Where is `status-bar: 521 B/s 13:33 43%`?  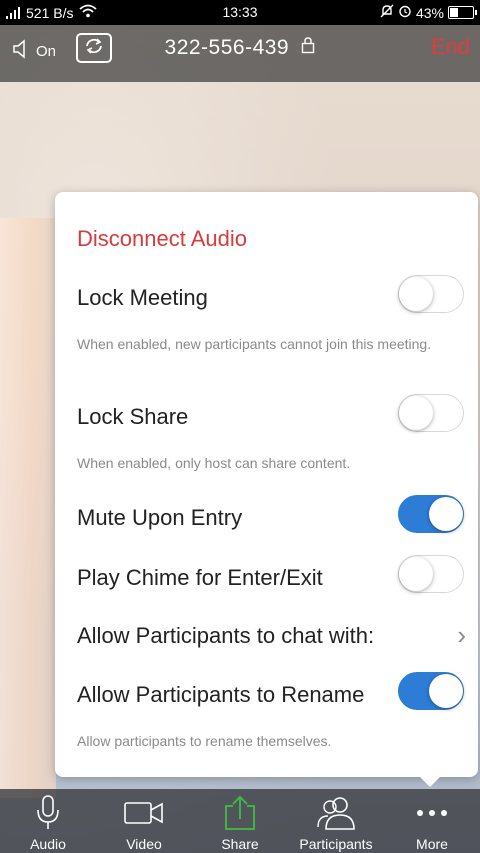 status-bar: 521 B/s 13:33 43% is located at coordinates (240, 12).